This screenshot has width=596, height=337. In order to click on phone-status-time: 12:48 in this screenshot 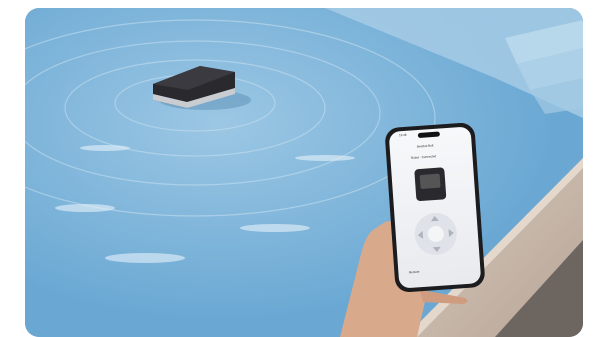, I will do `click(402, 135)`.